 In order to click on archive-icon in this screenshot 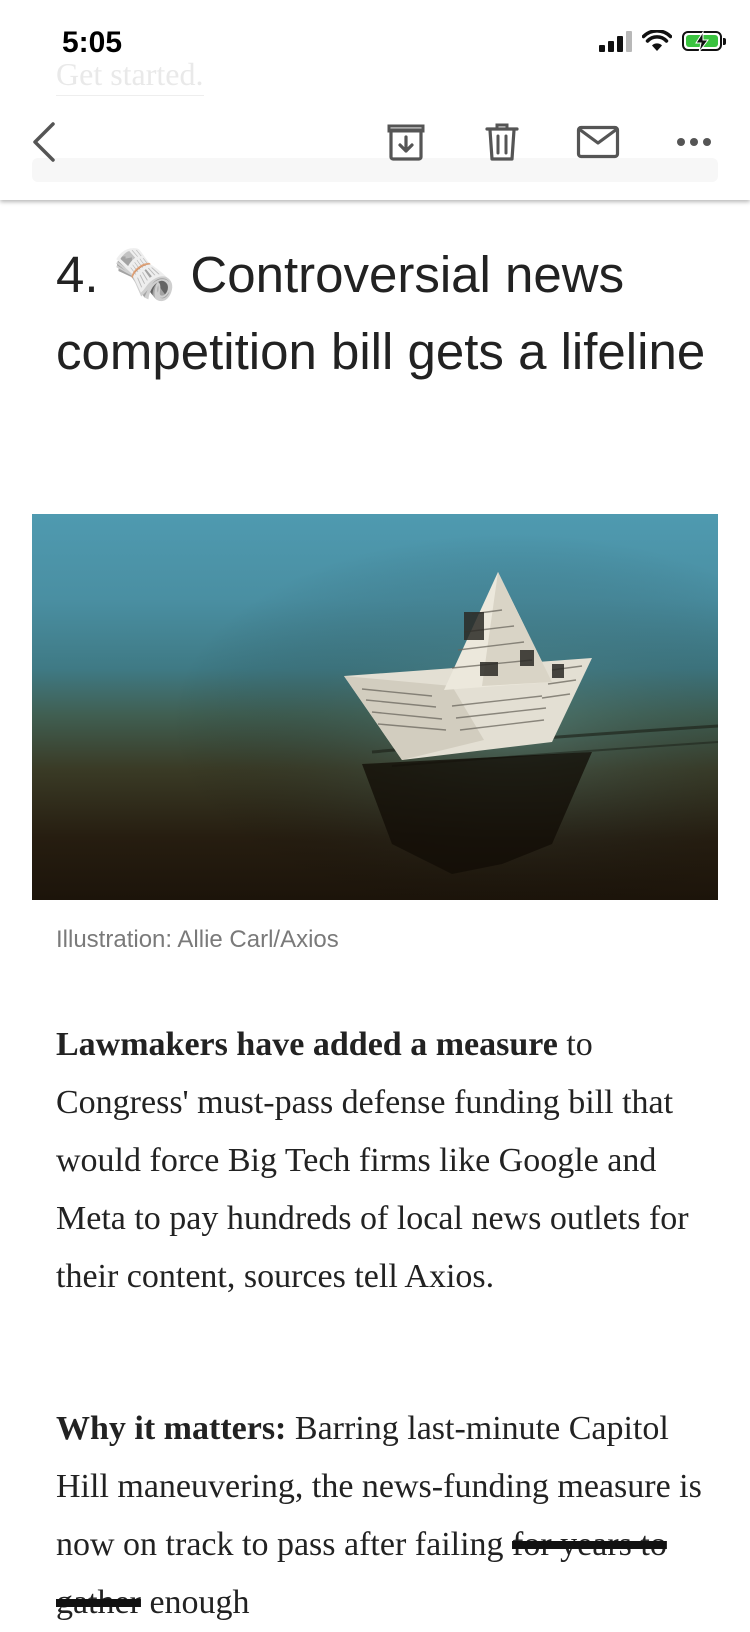, I will do `click(406, 142)`.